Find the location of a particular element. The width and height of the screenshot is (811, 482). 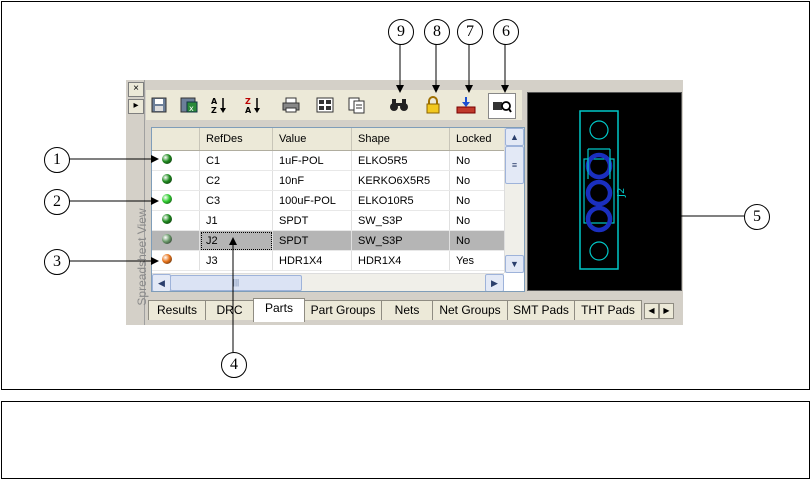

callout-8: 8 is located at coordinates (437, 32).